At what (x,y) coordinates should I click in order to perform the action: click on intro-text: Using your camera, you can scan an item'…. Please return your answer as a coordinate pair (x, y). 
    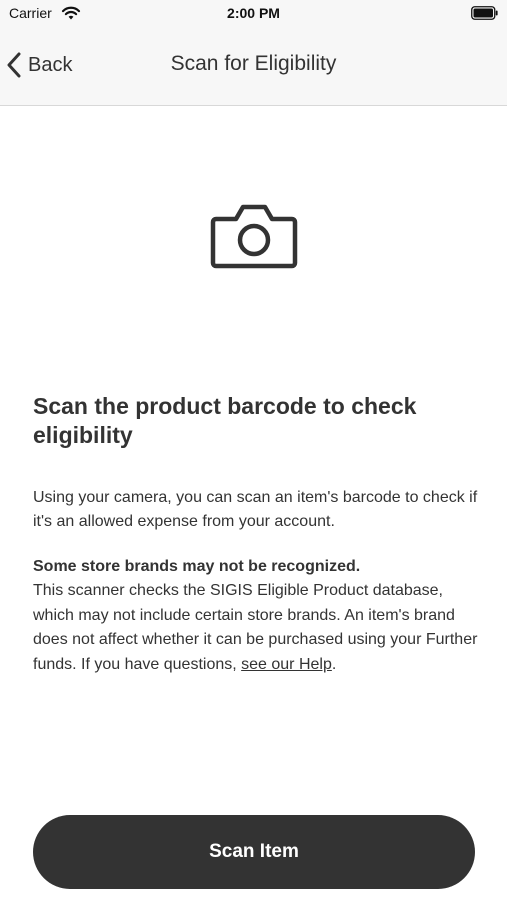
    Looking at the image, I should click on (255, 509).